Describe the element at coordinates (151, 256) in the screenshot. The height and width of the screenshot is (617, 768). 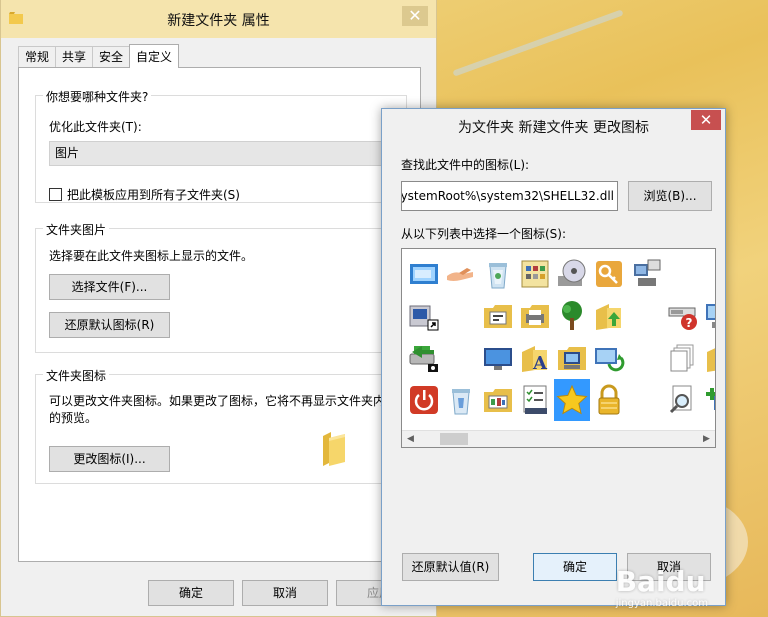
I see `folder-picture-description: 选择要在此文件夹图标上显示的文件。` at that location.